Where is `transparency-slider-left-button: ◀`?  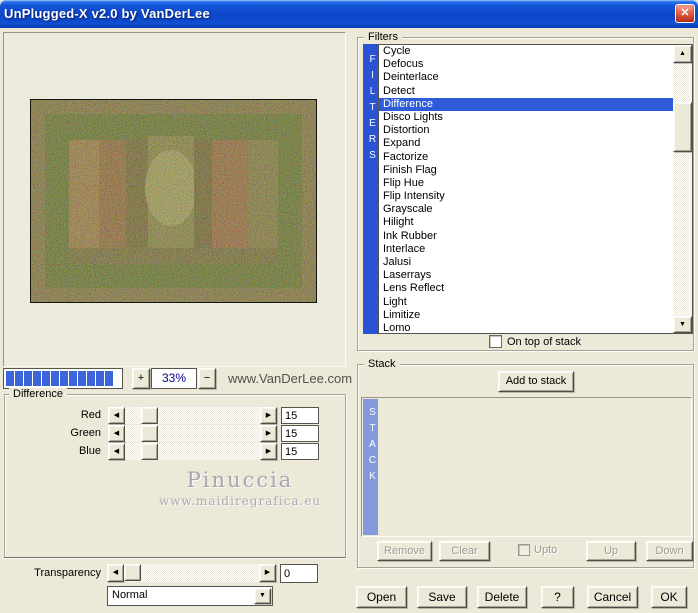 transparency-slider-left-button: ◀ is located at coordinates (115, 573).